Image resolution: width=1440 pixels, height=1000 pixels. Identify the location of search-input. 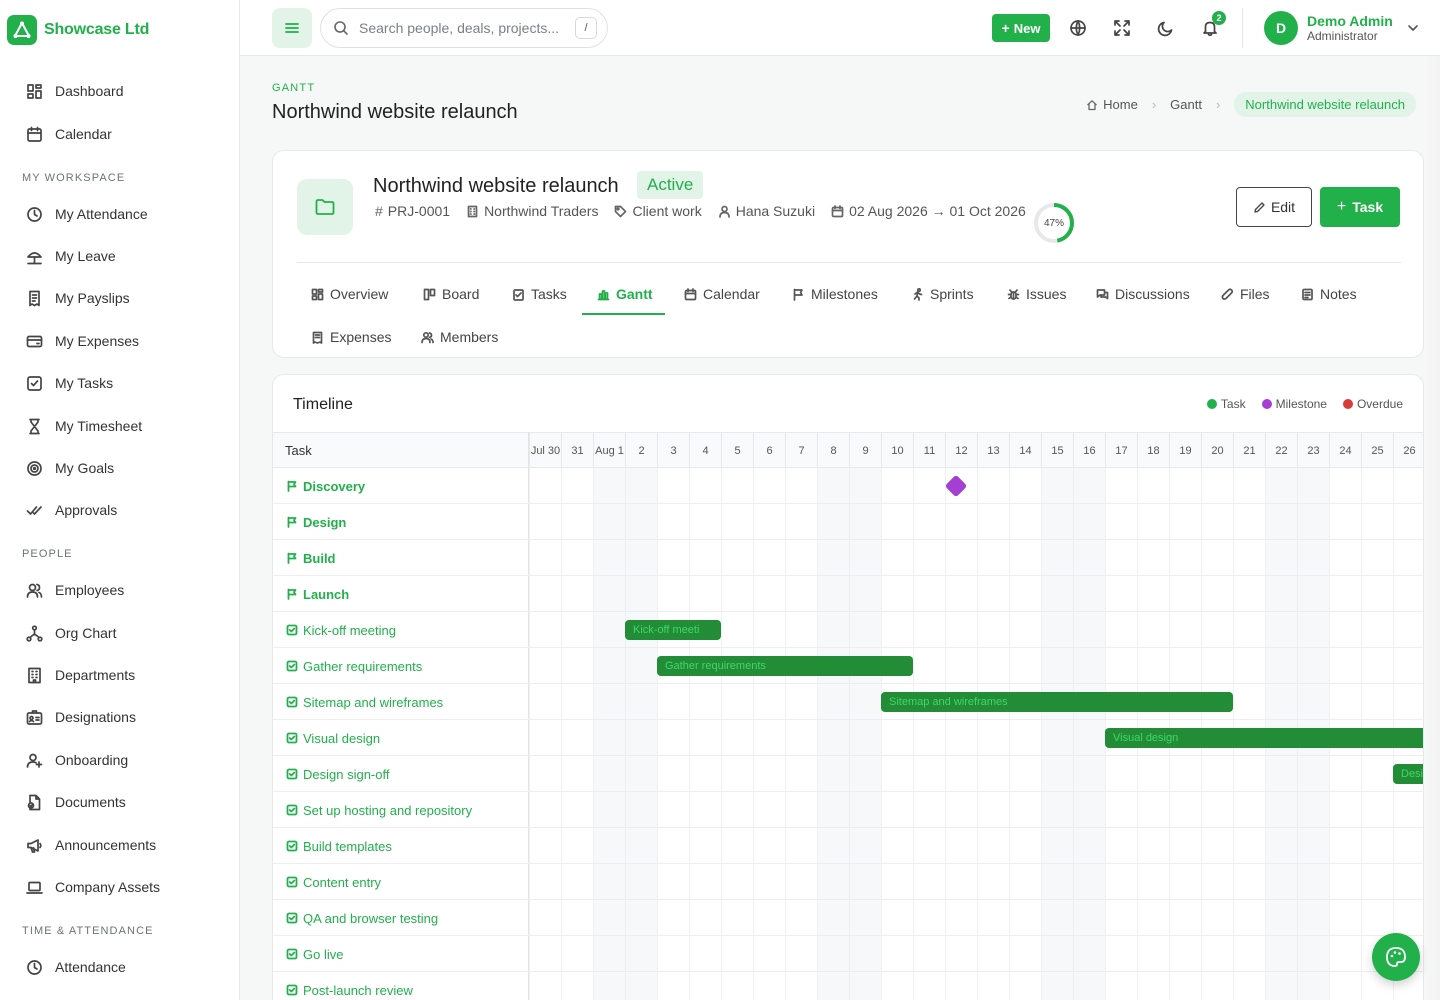
(459, 28).